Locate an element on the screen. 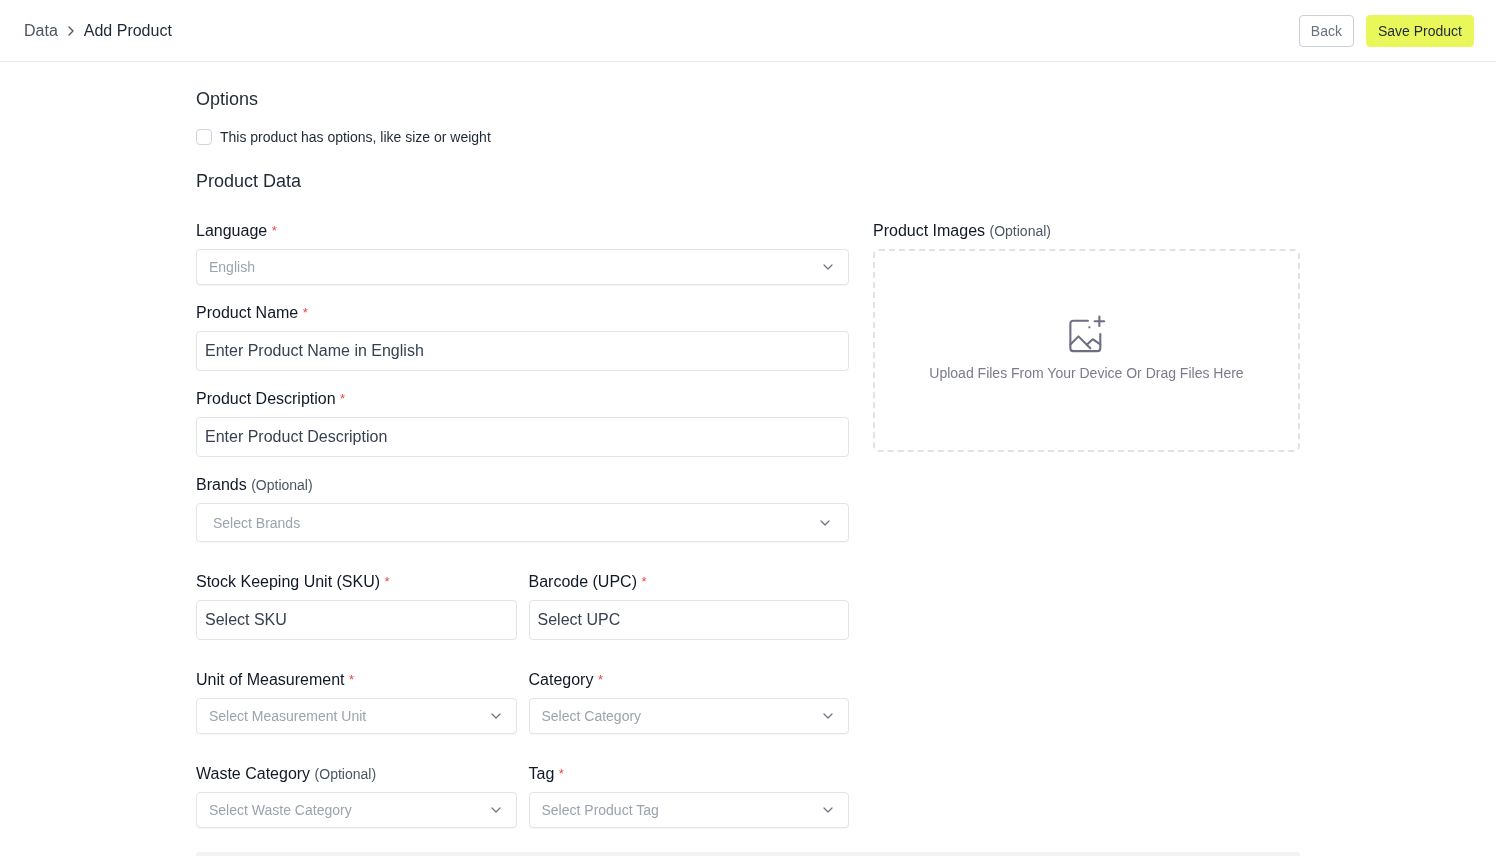 The height and width of the screenshot is (856, 1496). breadcrumb-current: Add Product is located at coordinates (127, 30).